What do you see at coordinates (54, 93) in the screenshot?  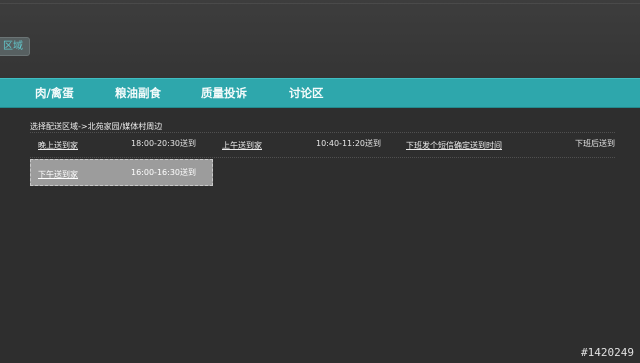 I see `nav-item-meat-poultry-eggs: 肉/禽蛋` at bounding box center [54, 93].